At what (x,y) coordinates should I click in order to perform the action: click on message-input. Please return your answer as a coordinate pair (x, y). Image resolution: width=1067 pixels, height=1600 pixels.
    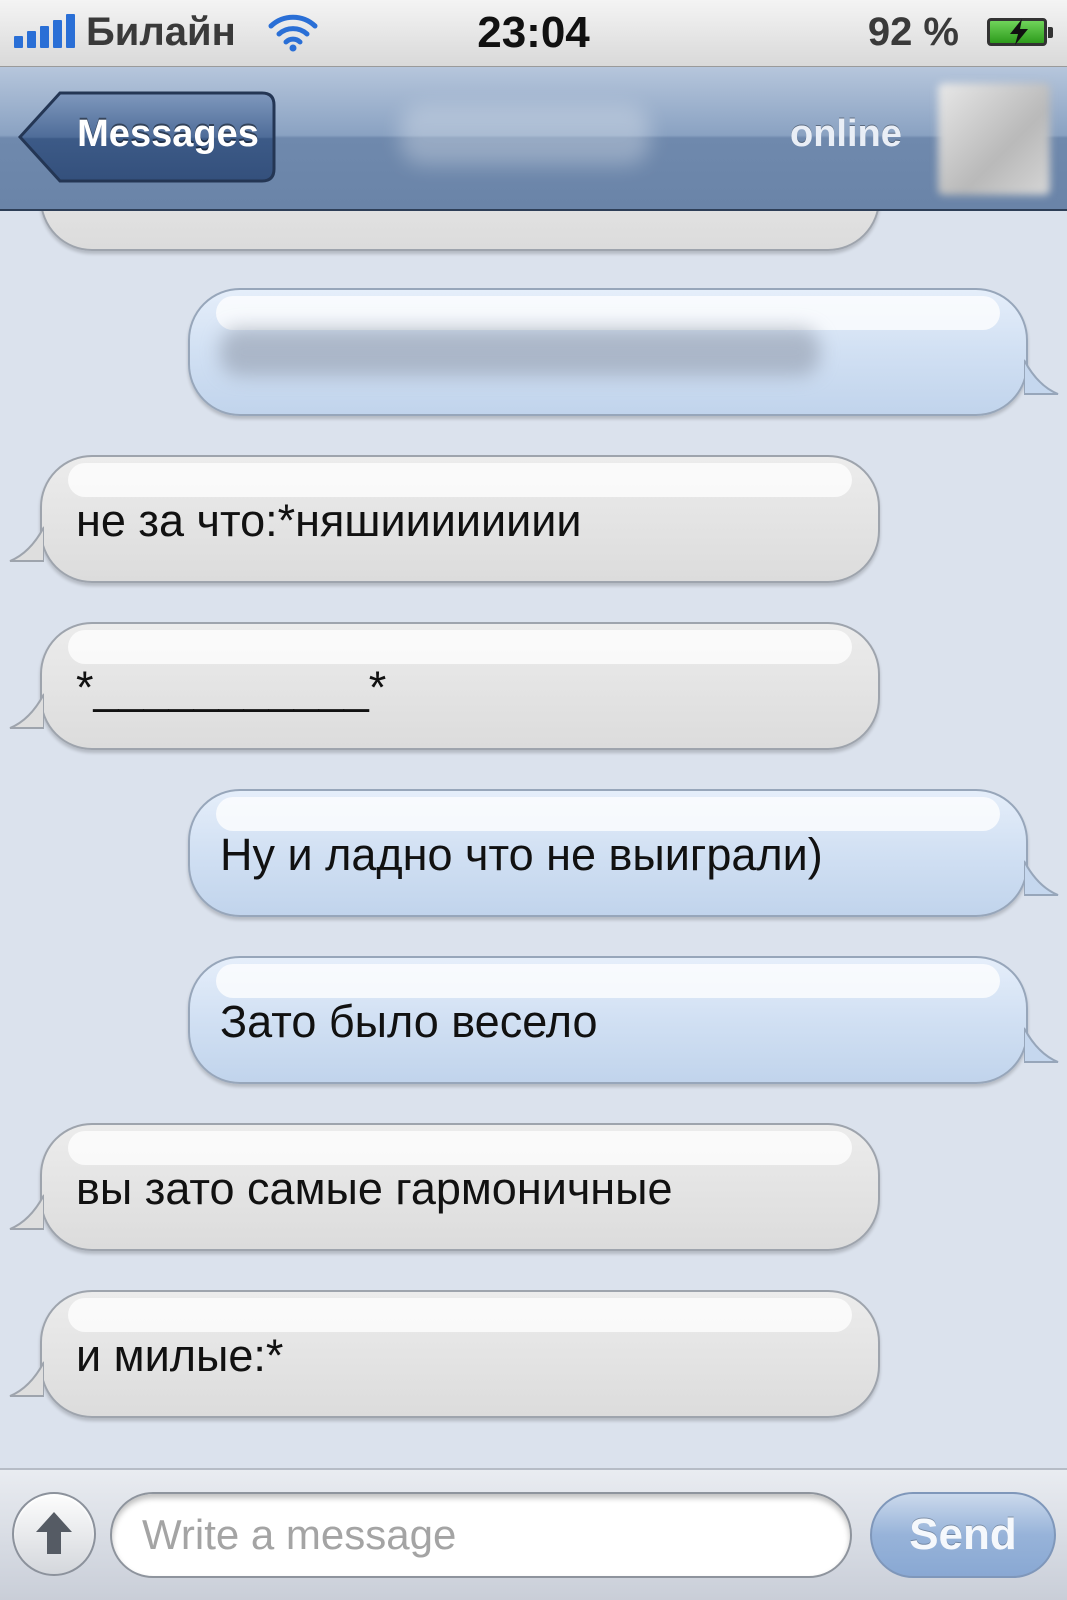
    Looking at the image, I should click on (481, 1535).